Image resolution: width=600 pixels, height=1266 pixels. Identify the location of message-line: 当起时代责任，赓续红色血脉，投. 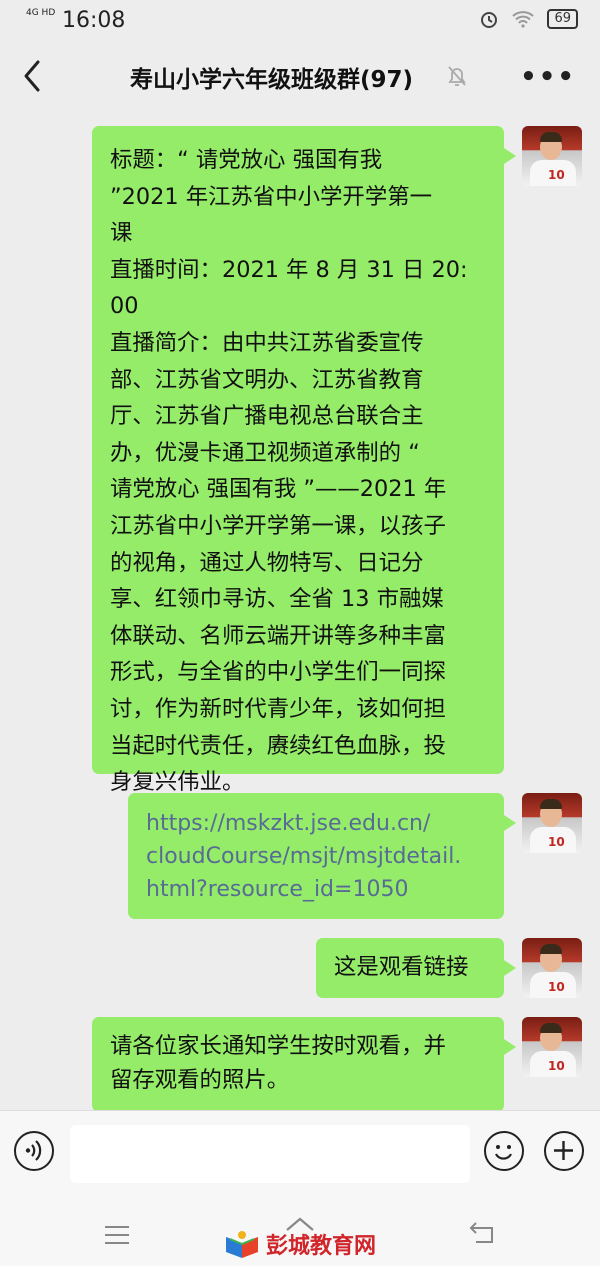
(278, 745).